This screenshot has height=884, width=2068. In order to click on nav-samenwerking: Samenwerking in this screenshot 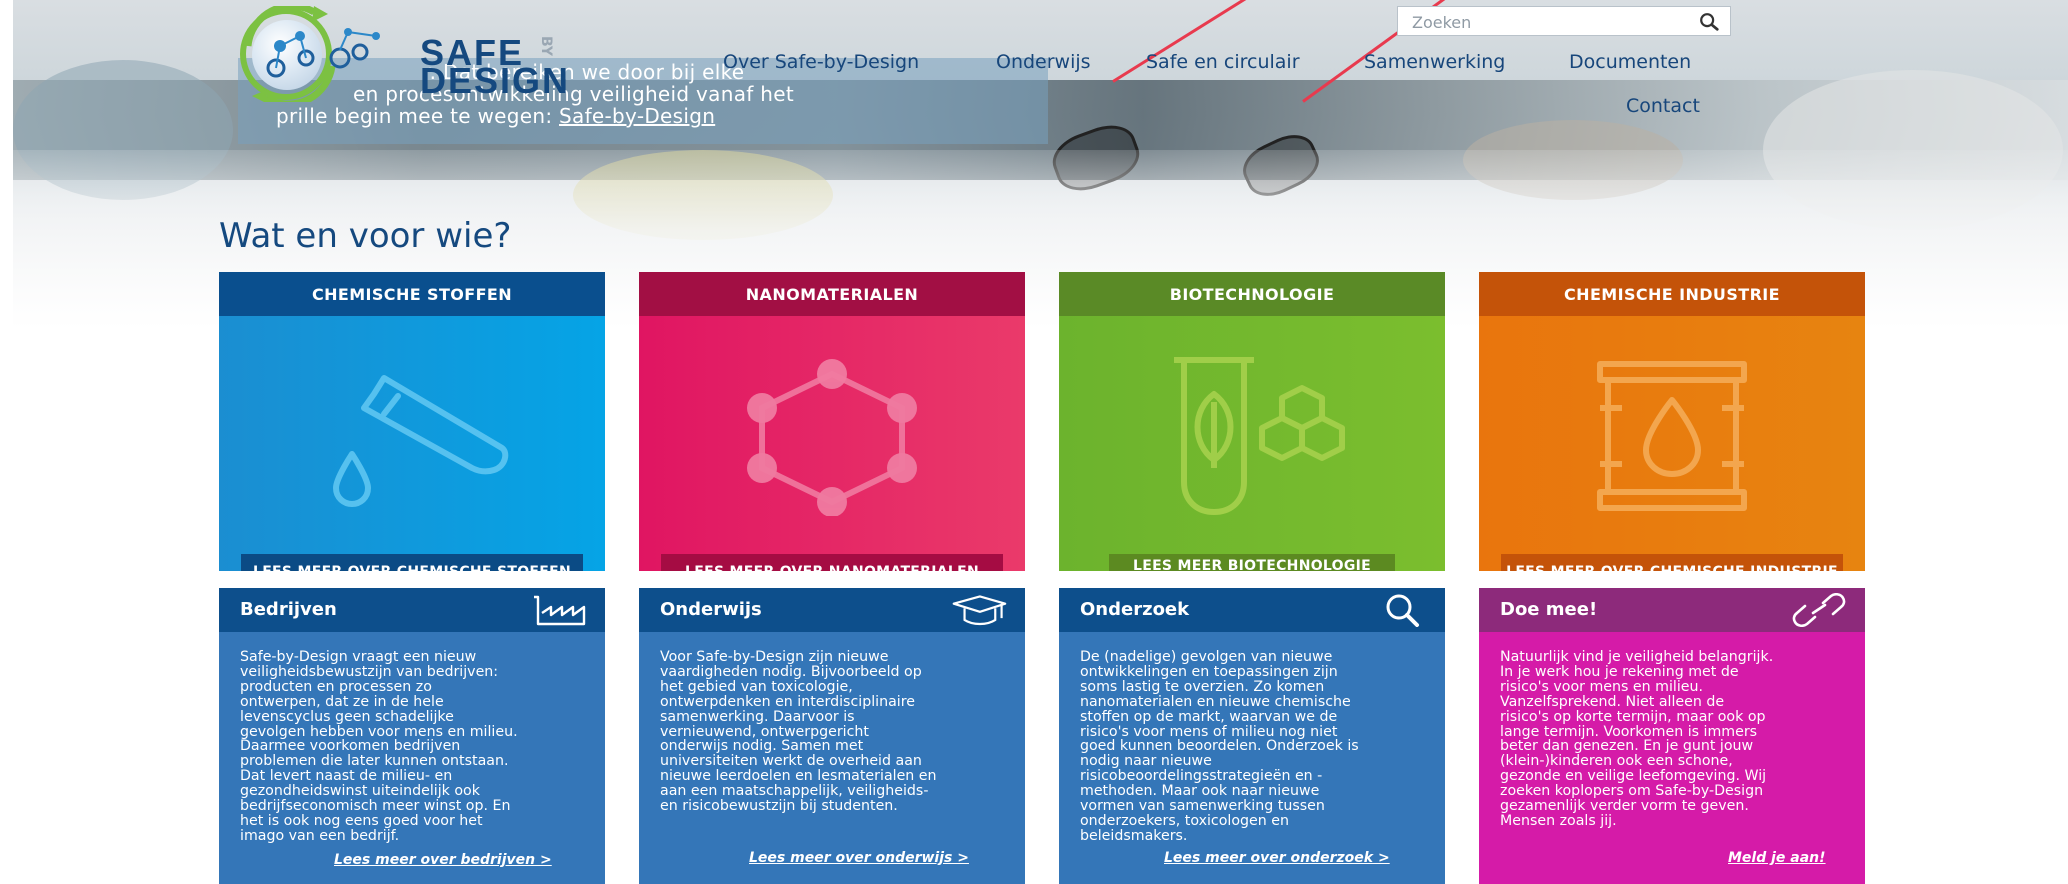, I will do `click(1434, 62)`.